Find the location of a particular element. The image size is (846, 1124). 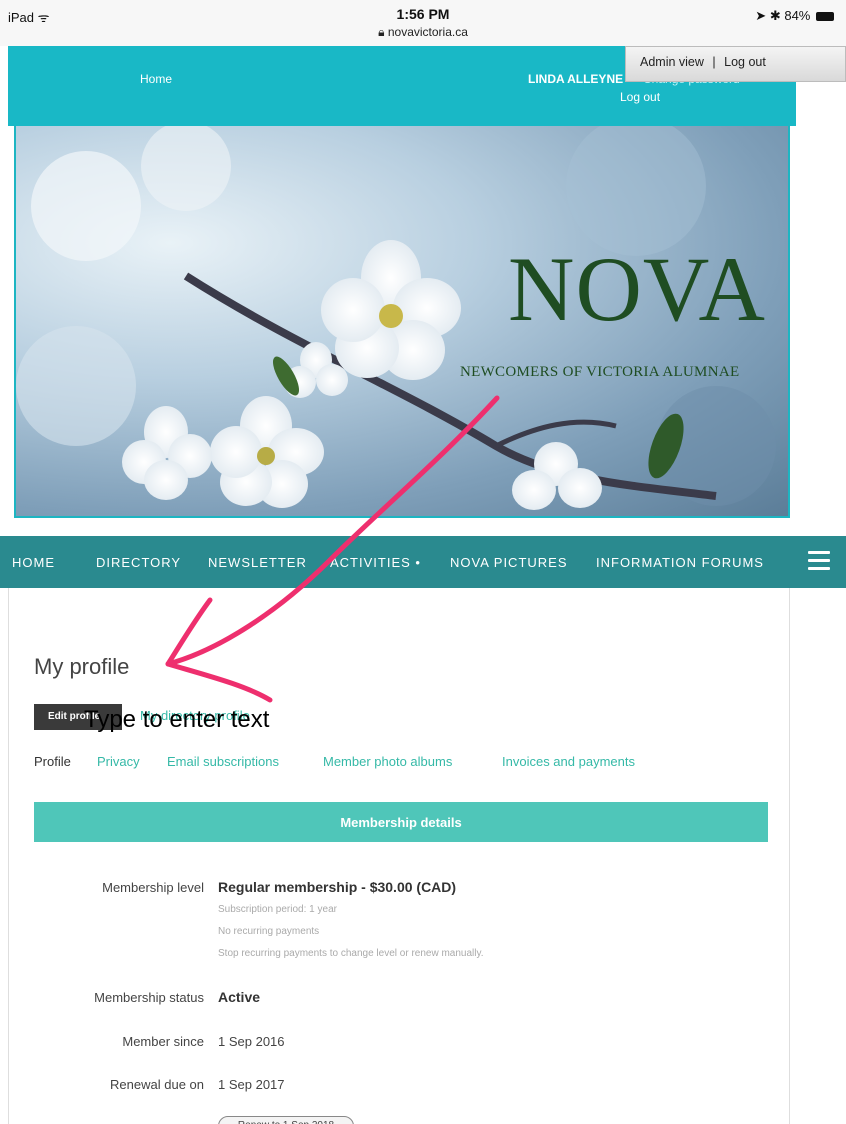

membership-details-header: Membership details is located at coordinates (401, 822).